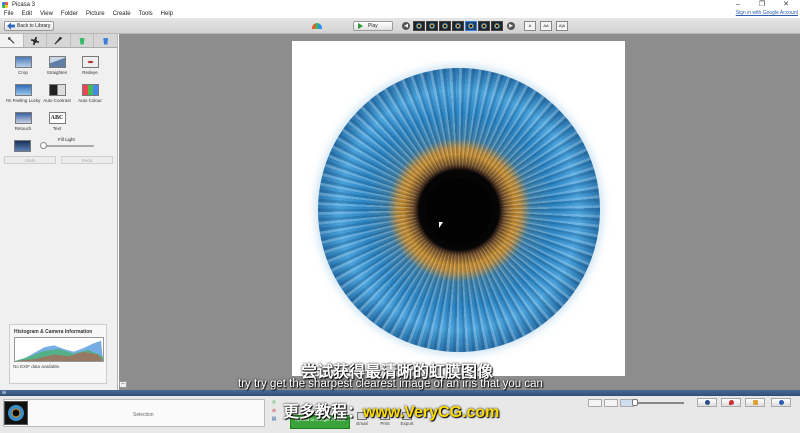 This screenshot has width=800, height=433. I want to click on auto-colour-label: Auto Colour, so click(90, 100).